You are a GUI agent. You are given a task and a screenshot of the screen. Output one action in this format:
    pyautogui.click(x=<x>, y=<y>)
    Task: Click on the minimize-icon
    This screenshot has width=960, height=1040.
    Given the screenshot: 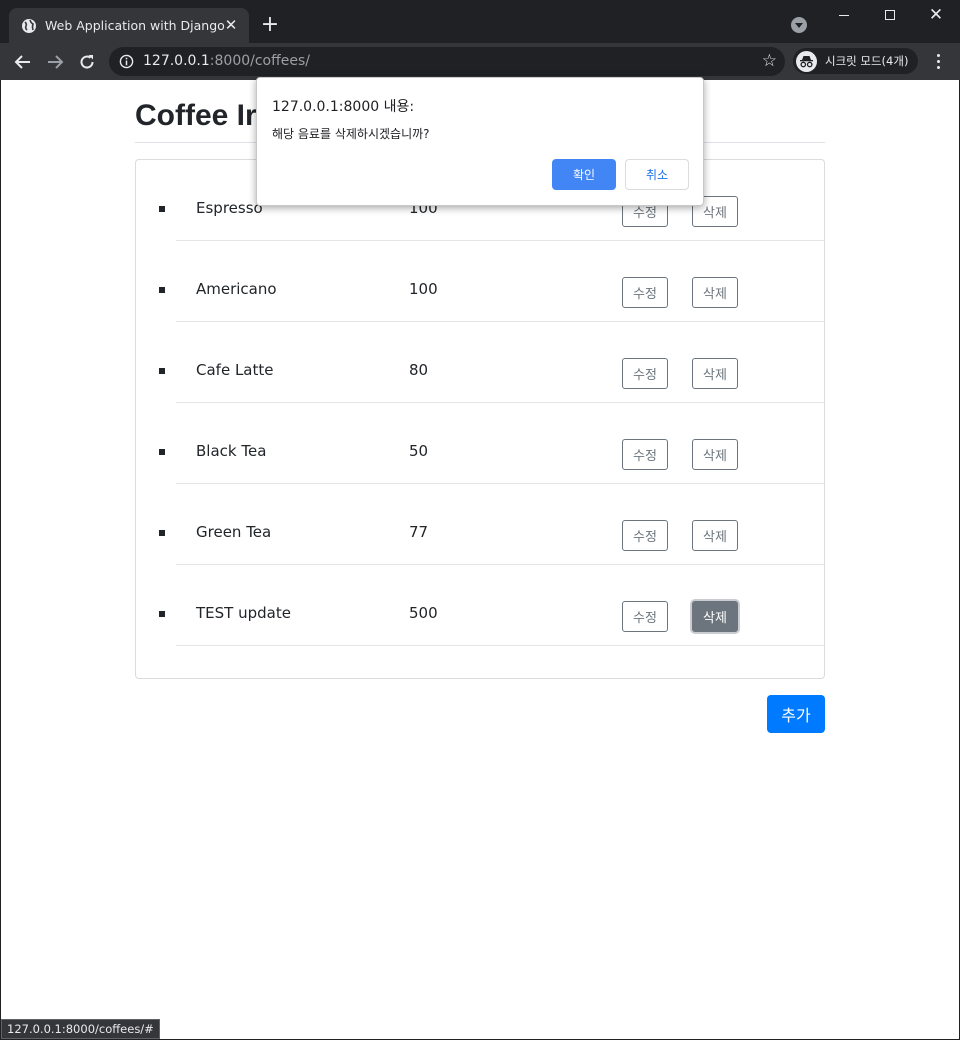 What is the action you would take?
    pyautogui.click(x=844, y=15)
    